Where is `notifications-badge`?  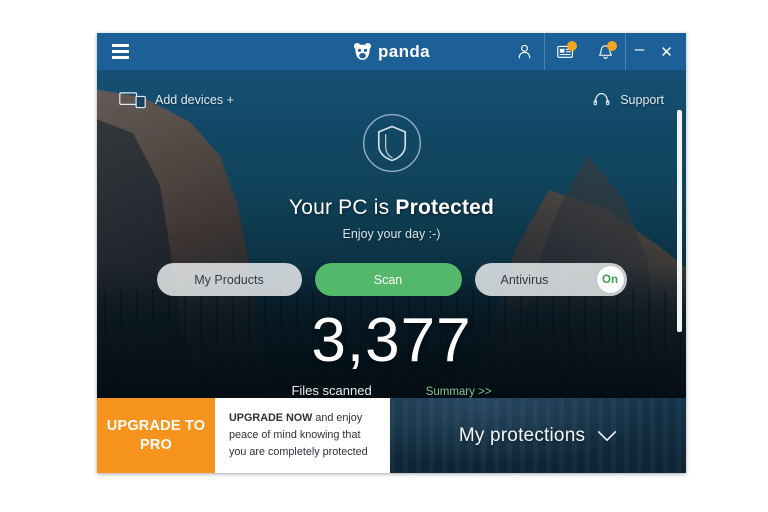 notifications-badge is located at coordinates (612, 46).